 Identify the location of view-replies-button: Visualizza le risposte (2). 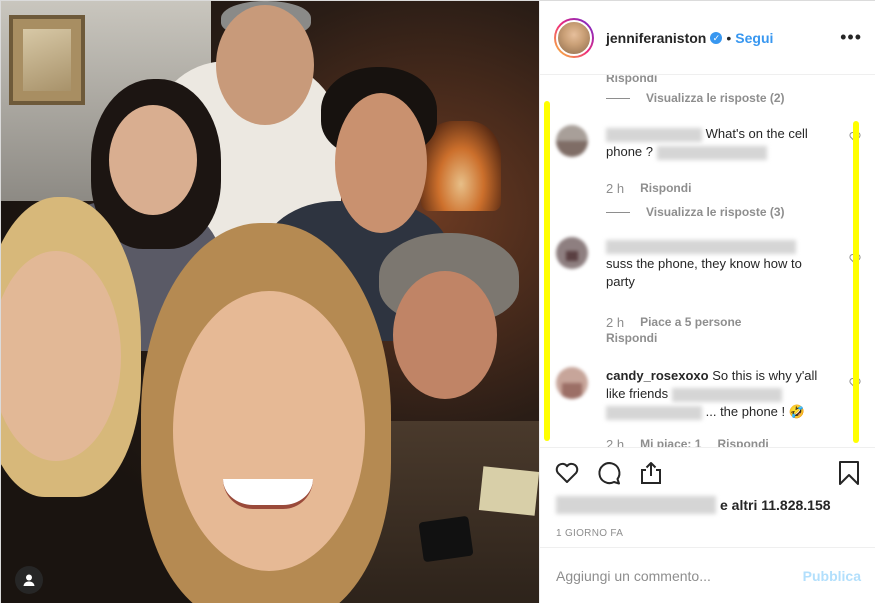
(695, 98).